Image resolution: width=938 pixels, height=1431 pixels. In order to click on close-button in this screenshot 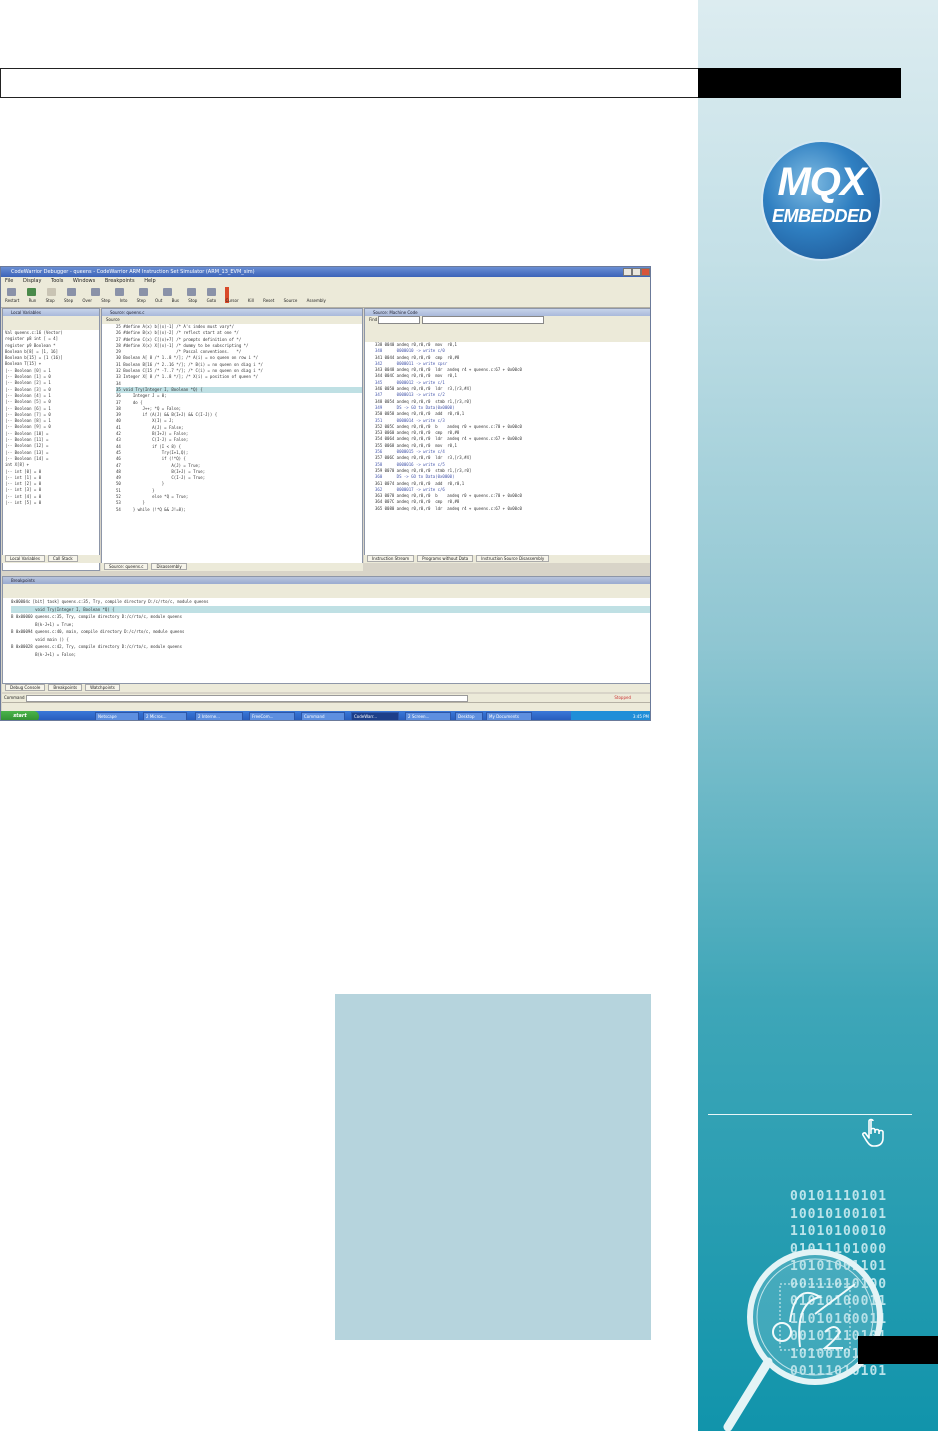, I will do `click(645, 272)`.